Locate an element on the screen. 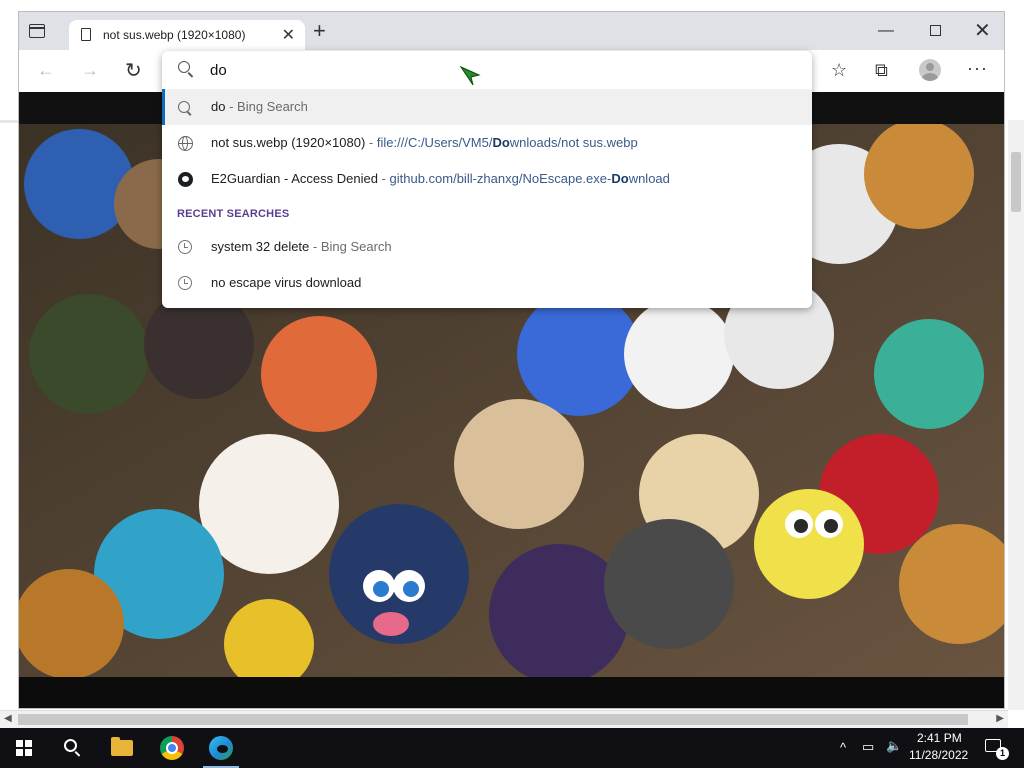  edge-icon is located at coordinates (221, 748).